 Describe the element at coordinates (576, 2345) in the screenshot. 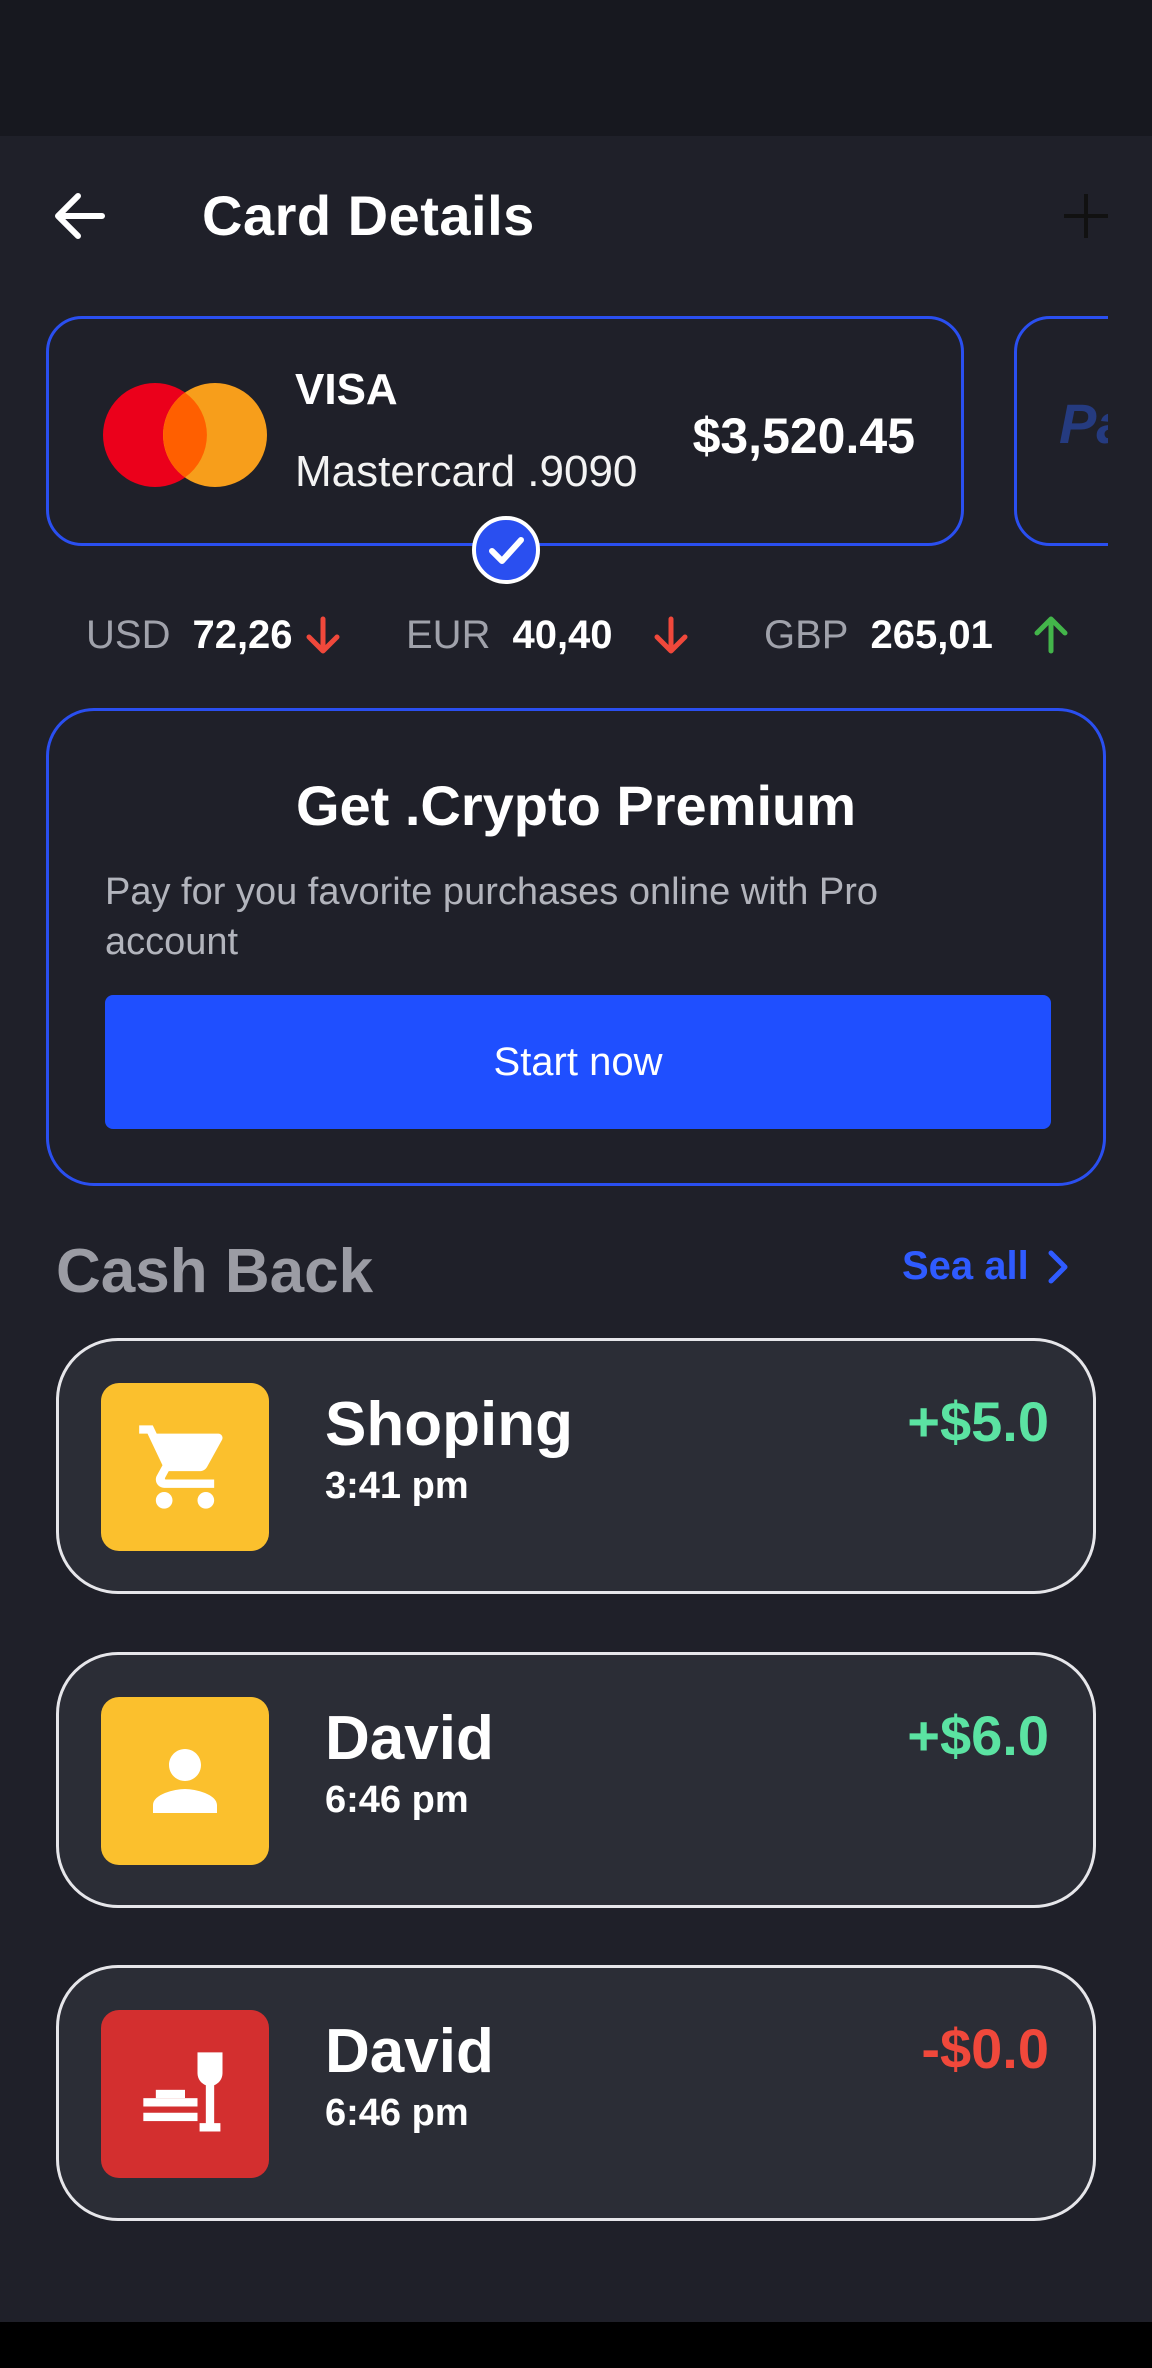

I see `navigation-bar` at that location.